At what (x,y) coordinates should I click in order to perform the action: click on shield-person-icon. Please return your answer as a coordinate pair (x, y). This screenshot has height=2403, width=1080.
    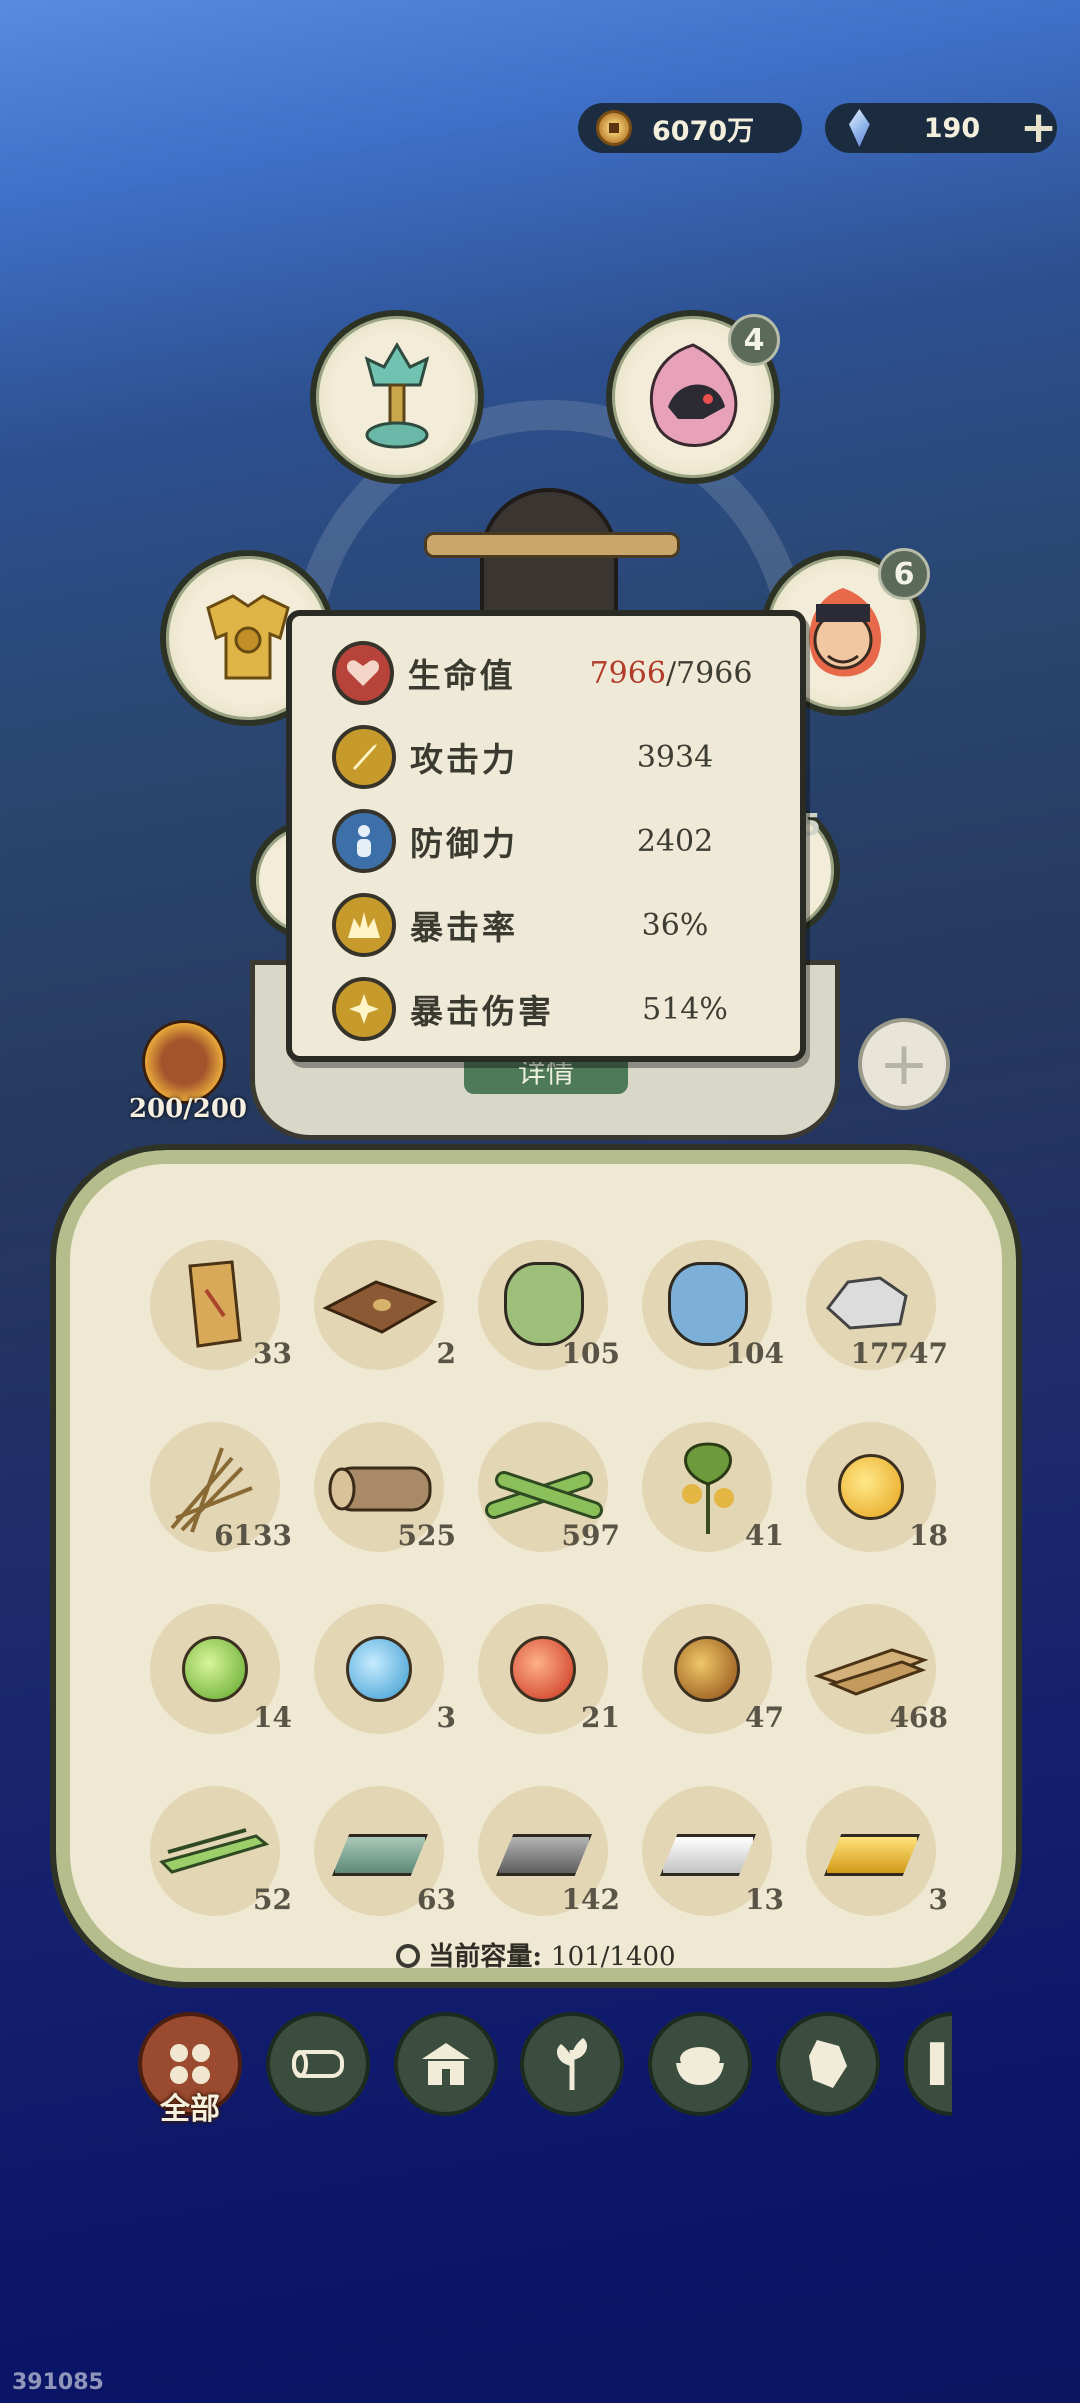
    Looking at the image, I should click on (364, 841).